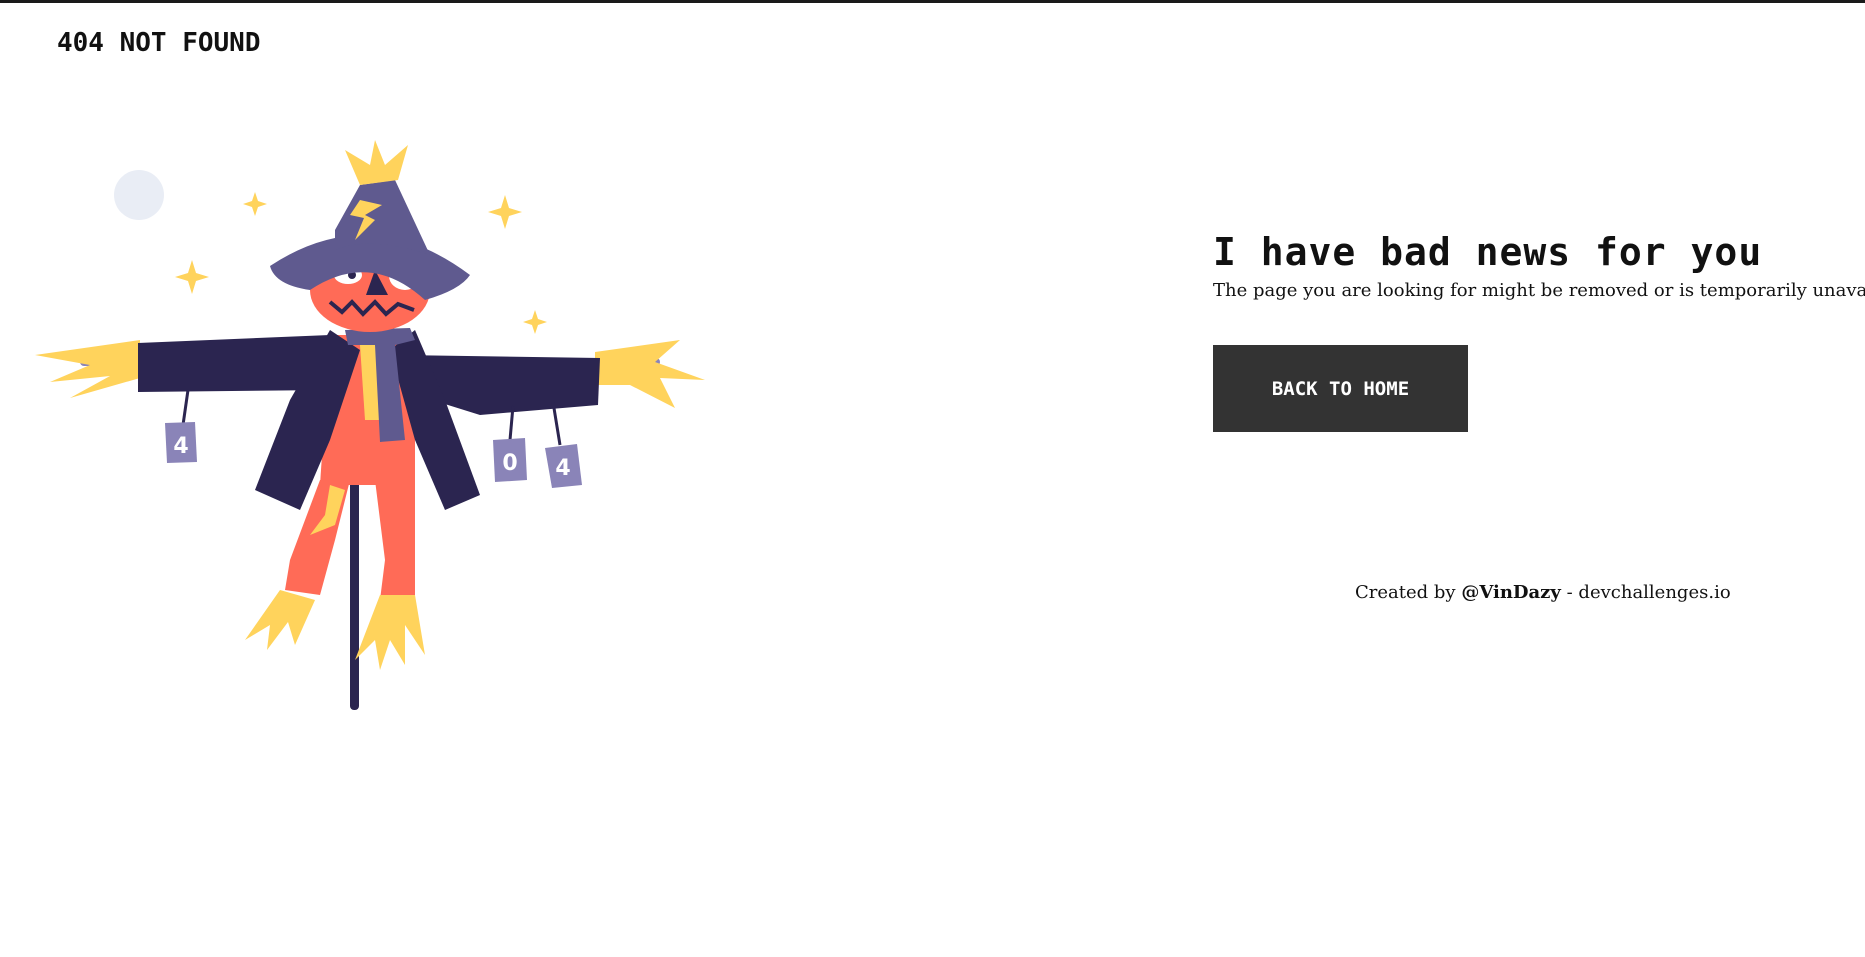  Describe the element at coordinates (562, 468) in the screenshot. I see `can-right-label: 4` at that location.